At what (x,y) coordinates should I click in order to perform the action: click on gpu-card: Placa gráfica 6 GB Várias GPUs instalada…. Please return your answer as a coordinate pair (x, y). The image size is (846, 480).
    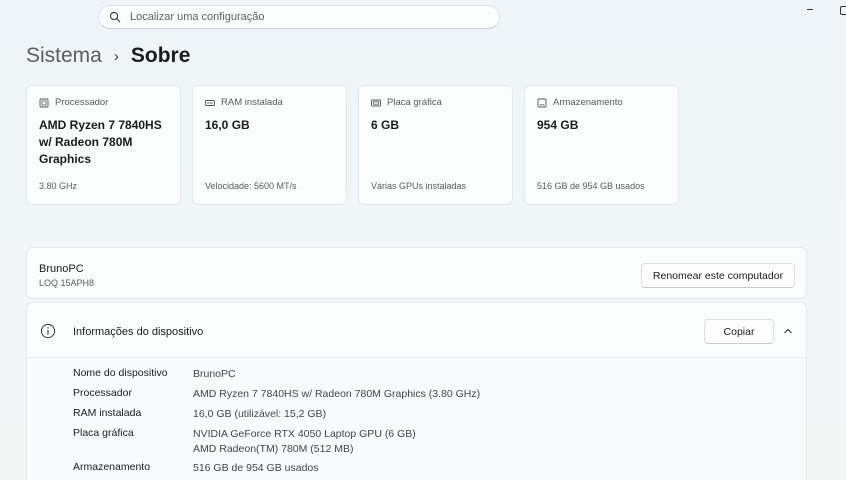
    Looking at the image, I should click on (435, 145).